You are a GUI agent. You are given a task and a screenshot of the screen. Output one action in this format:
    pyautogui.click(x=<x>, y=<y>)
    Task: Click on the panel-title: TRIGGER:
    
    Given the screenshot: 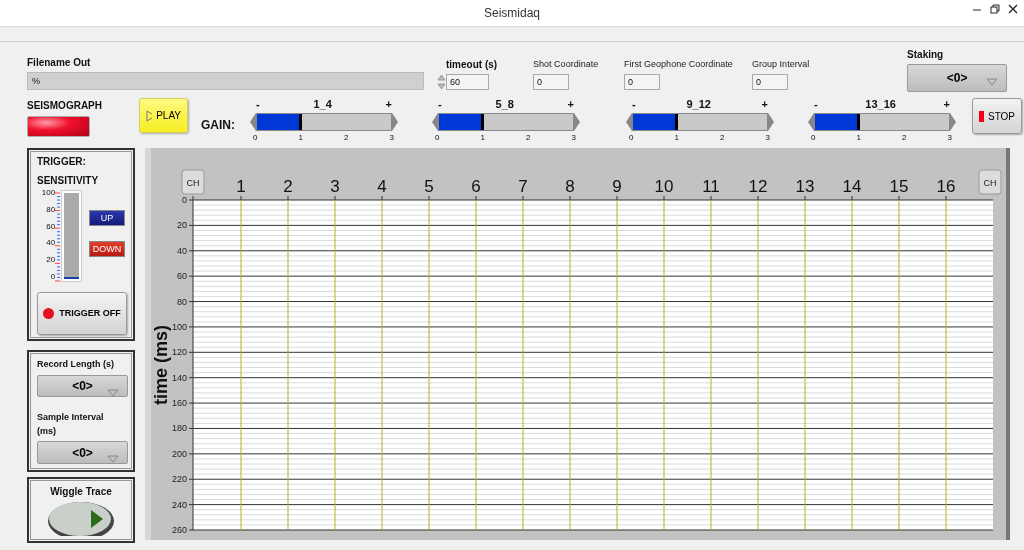 What is the action you would take?
    pyautogui.click(x=62, y=162)
    